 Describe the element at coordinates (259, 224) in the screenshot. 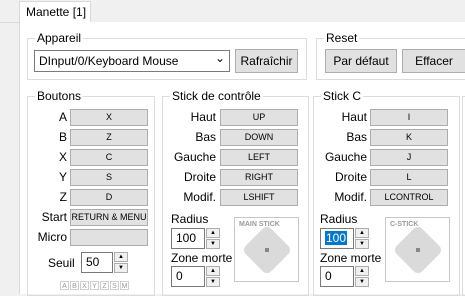

I see `main-stick-preview-label: MAIN STICK` at that location.